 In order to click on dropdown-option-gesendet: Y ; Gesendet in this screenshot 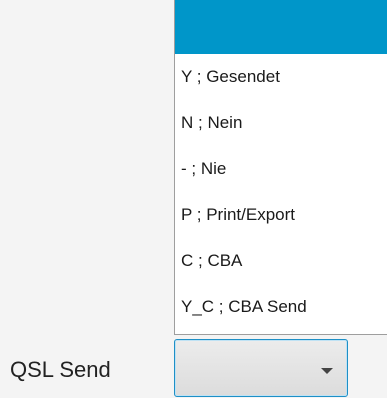, I will do `click(281, 77)`.